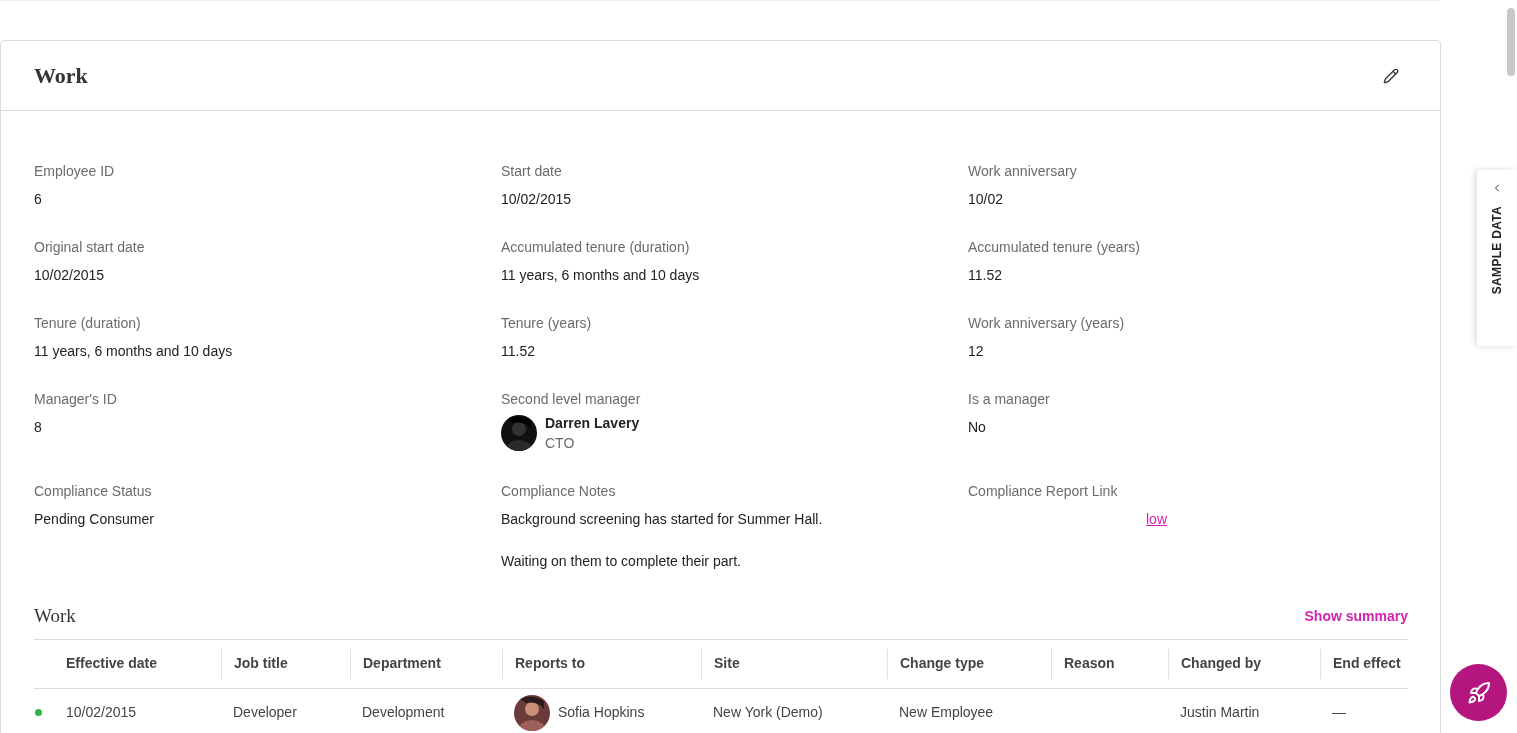  Describe the element at coordinates (596, 247) in the screenshot. I see `field-label: Accumulated tenure (duration)` at that location.